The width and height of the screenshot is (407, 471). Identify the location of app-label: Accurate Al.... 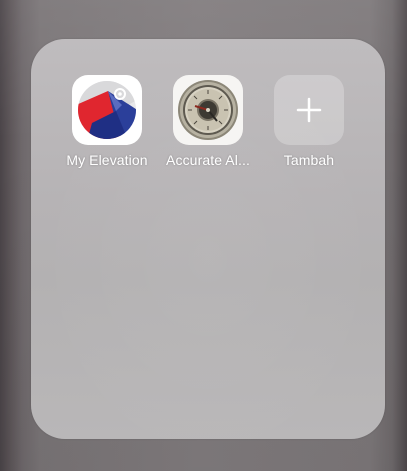
(208, 160).